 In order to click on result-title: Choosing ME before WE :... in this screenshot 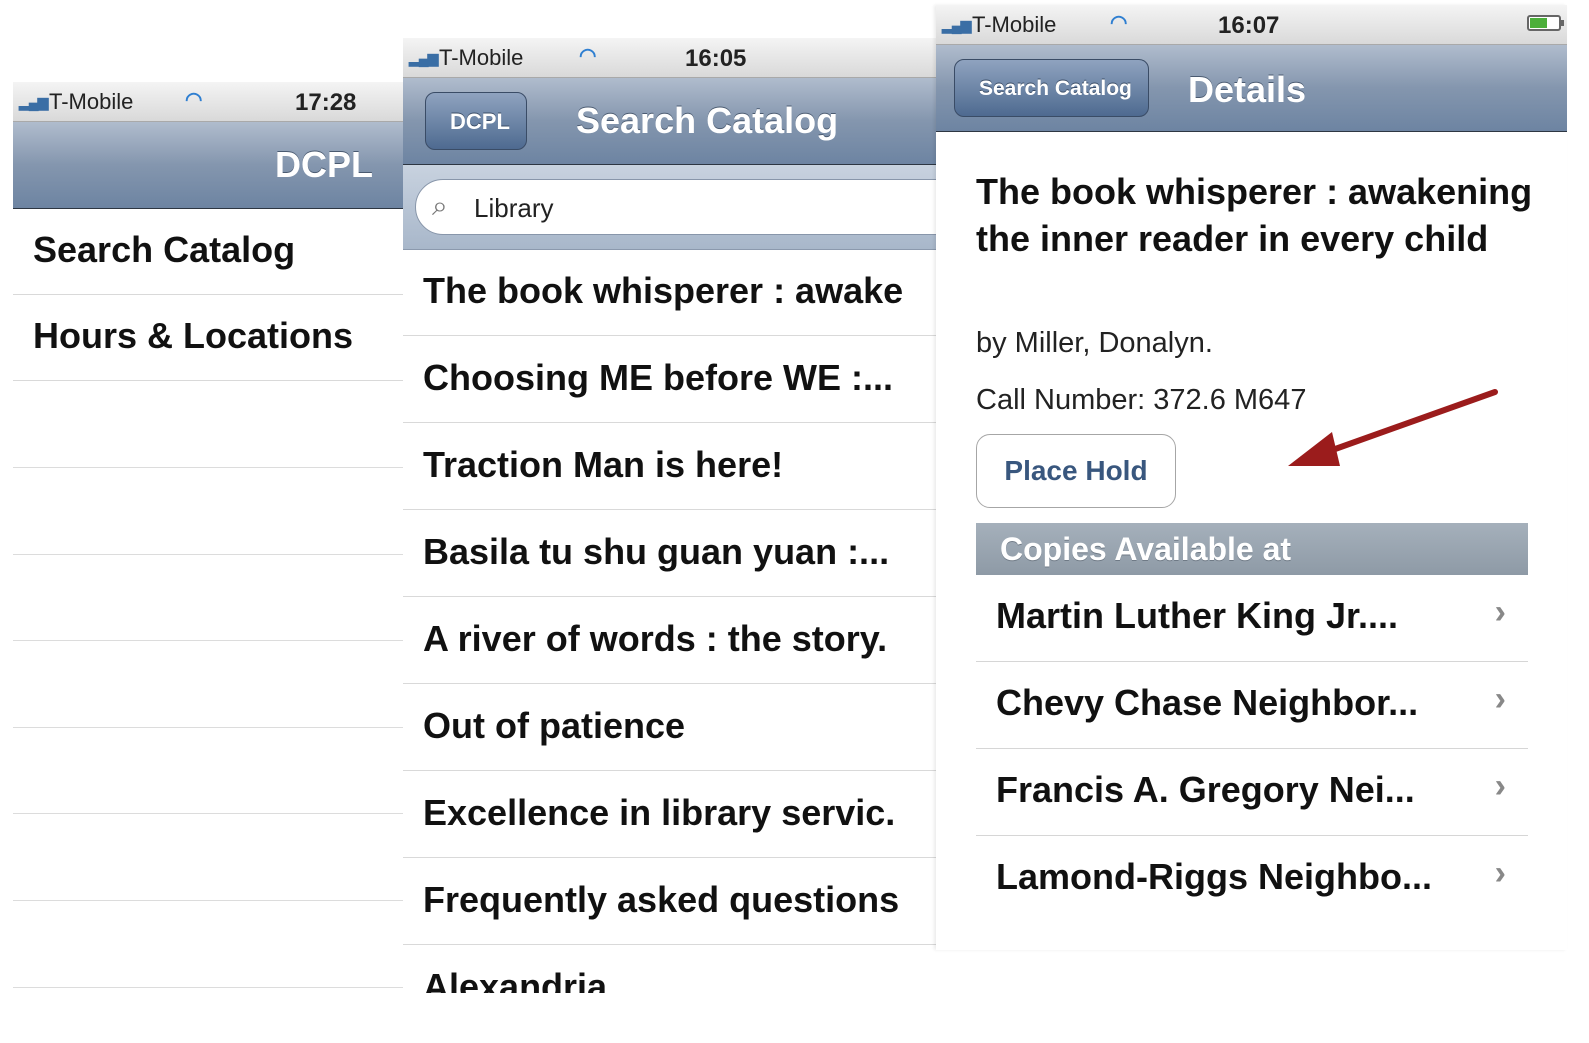, I will do `click(658, 377)`.